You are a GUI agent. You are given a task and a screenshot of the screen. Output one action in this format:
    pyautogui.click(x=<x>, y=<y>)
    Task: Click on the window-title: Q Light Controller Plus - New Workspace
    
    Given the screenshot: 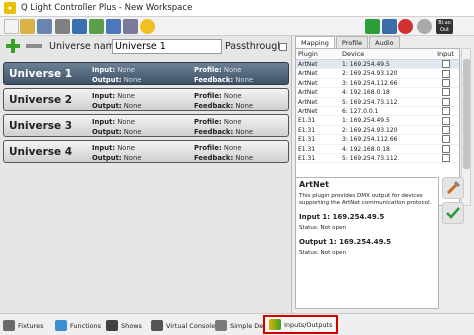 What is the action you would take?
    pyautogui.click(x=107, y=8)
    